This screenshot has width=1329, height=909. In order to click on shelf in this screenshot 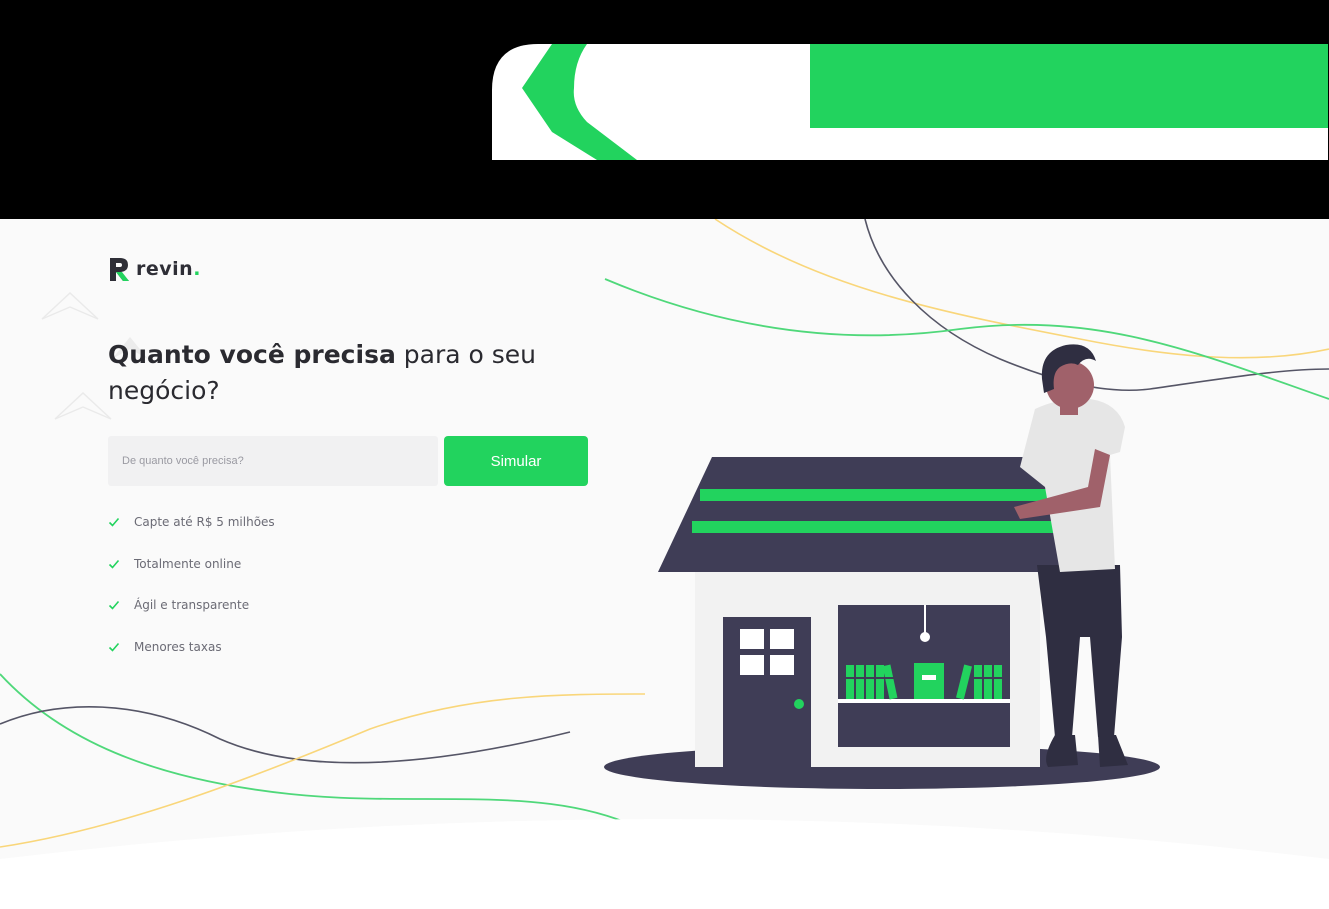, I will do `click(924, 701)`.